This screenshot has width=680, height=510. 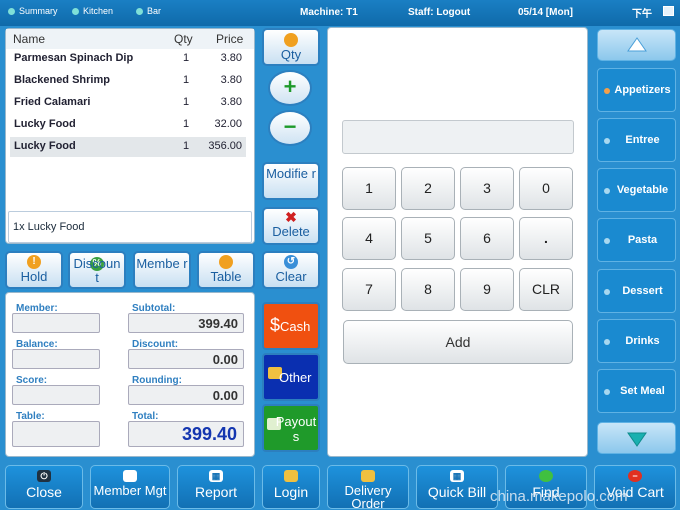 What do you see at coordinates (636, 190) in the screenshot?
I see `category-vegetable: Vegetable` at bounding box center [636, 190].